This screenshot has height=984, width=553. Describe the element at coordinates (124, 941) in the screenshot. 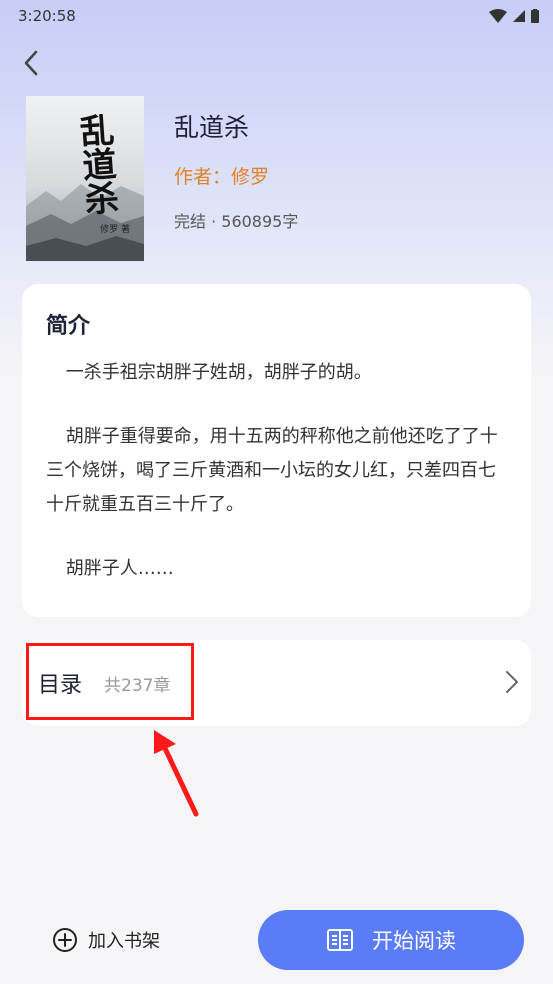

I see `add-to-shelf-label: 加入书架` at that location.